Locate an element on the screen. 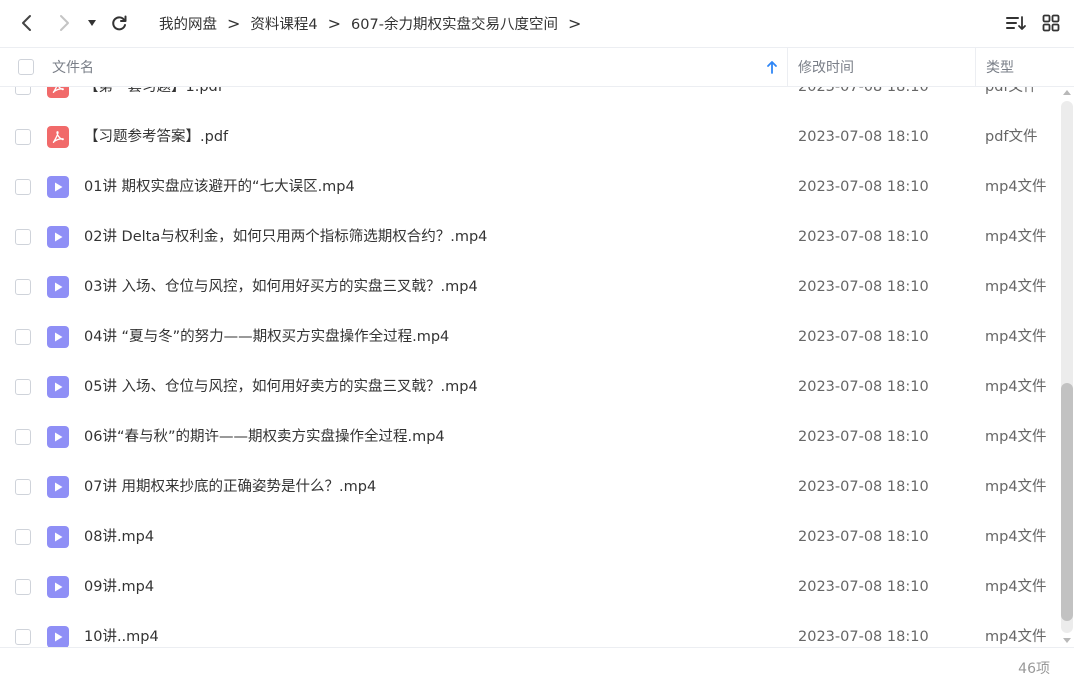 Image resolution: width=1074 pixels, height=683 pixels. file-name: 08讲.mp4 is located at coordinates (119, 537).